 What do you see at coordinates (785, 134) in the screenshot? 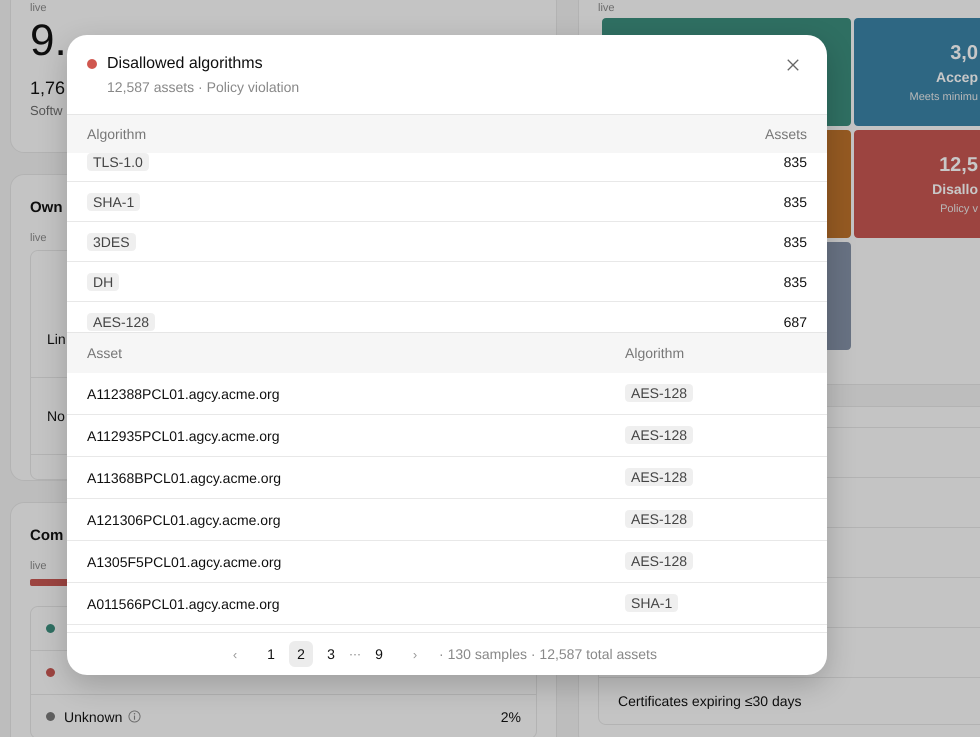
I see `column-header: Assets` at bounding box center [785, 134].